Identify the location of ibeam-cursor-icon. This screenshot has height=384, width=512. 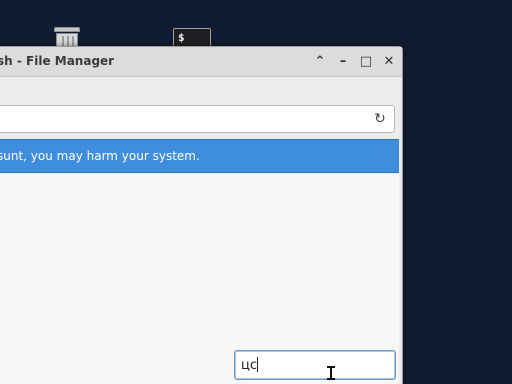
(331, 373).